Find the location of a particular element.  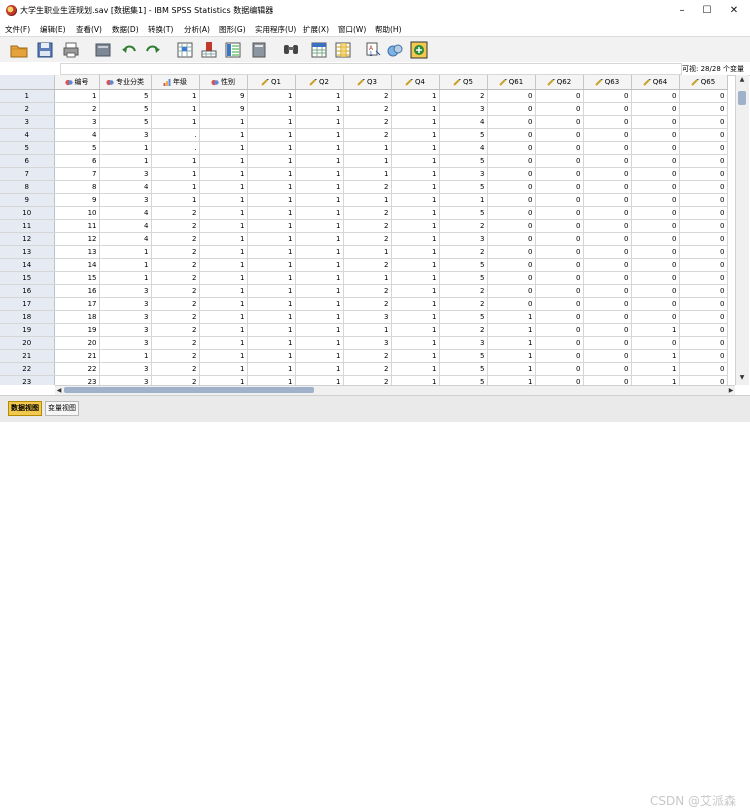

menu-extensions: 扩展(X) is located at coordinates (316, 29).